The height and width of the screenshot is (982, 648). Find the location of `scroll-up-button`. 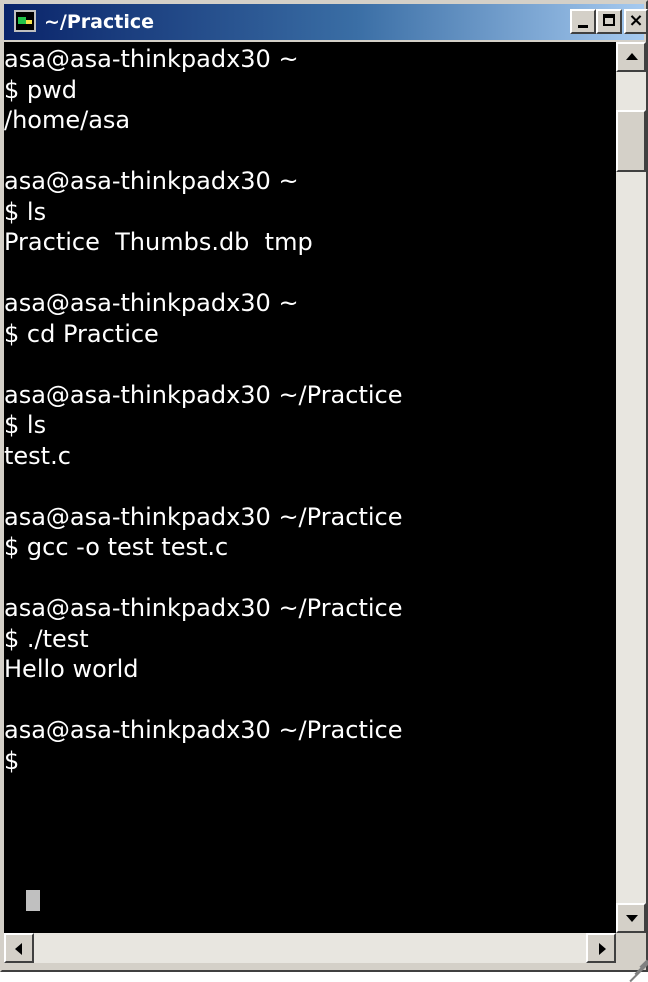

scroll-up-button is located at coordinates (631, 57).